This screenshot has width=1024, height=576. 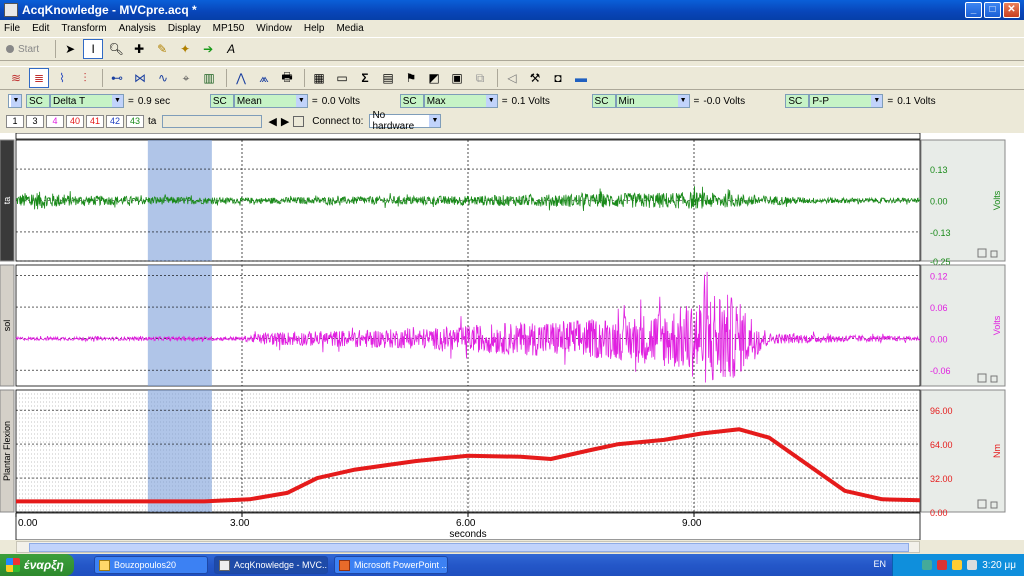 I want to click on go-arrow-icon: ➔, so click(x=208, y=49).